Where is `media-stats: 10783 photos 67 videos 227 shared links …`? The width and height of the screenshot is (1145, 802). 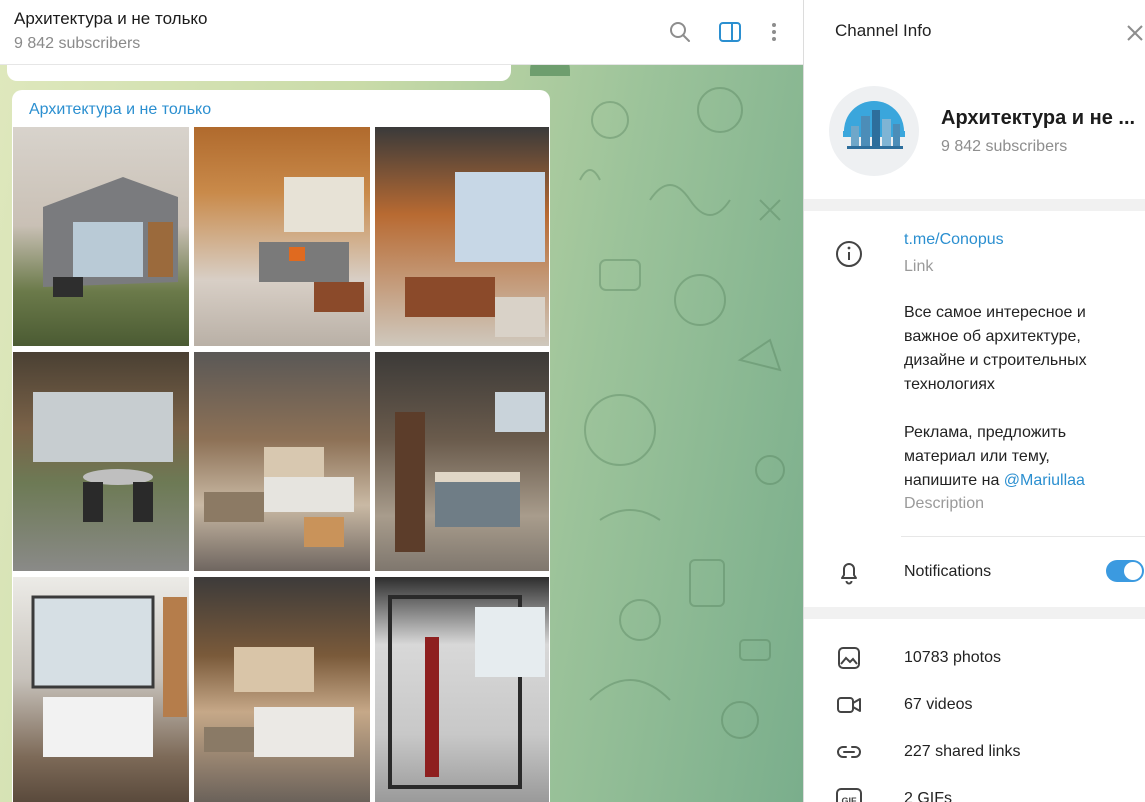
media-stats: 10783 photos 67 videos 227 shared links … is located at coordinates (974, 710).